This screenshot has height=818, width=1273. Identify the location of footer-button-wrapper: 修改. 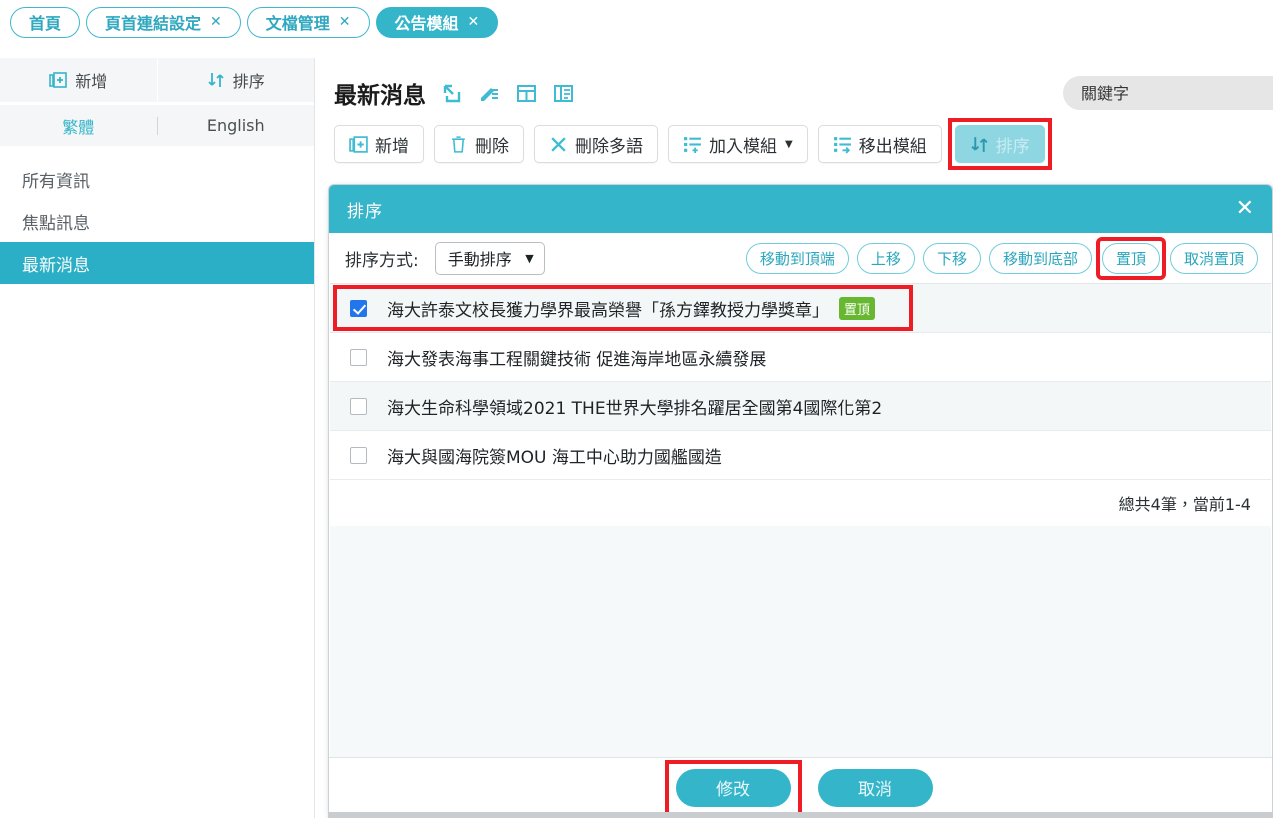
(733, 787).